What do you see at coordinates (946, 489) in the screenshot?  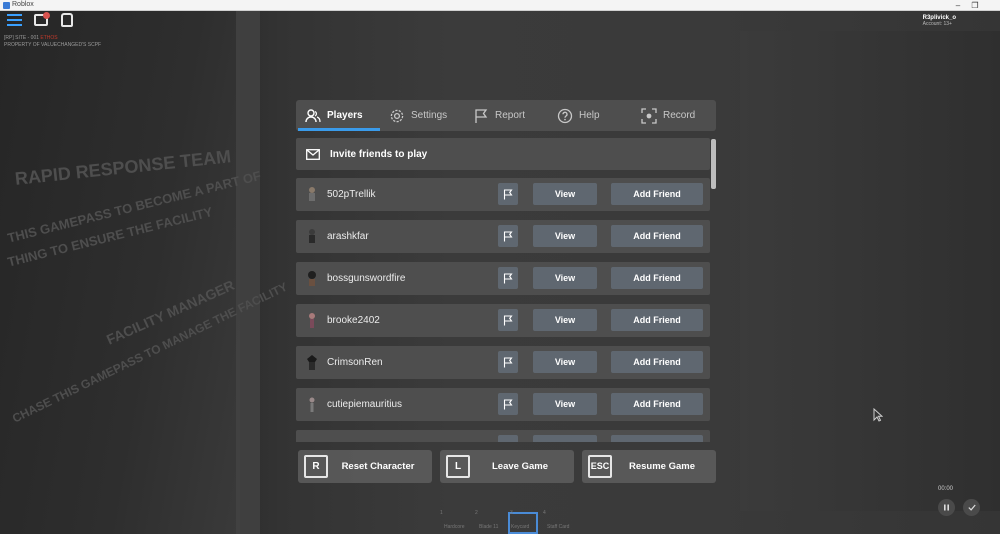 I see `recording-timer: 00:00` at bounding box center [946, 489].